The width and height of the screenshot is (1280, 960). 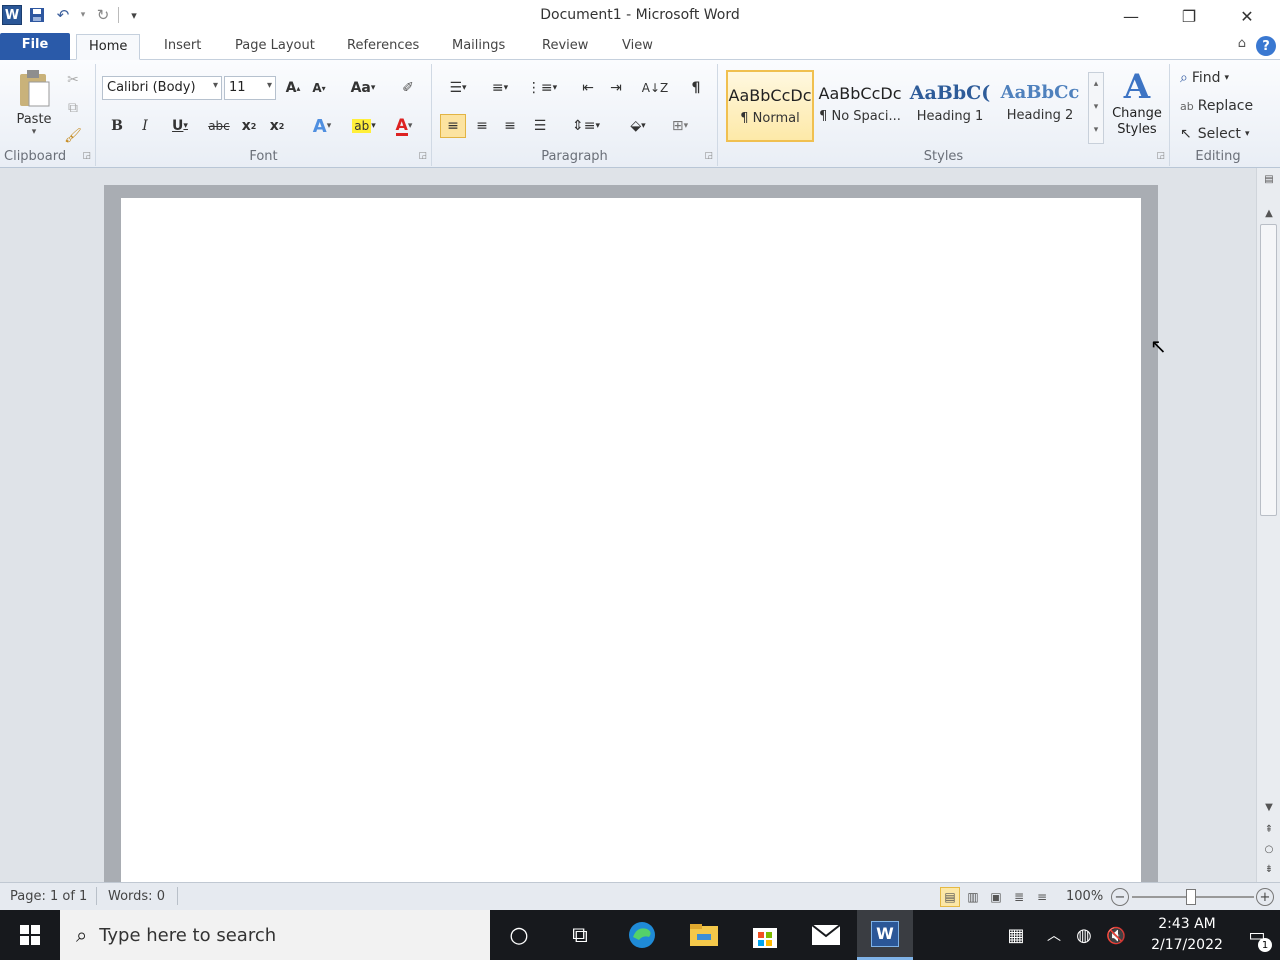 What do you see at coordinates (30, 935) in the screenshot?
I see `start-button` at bounding box center [30, 935].